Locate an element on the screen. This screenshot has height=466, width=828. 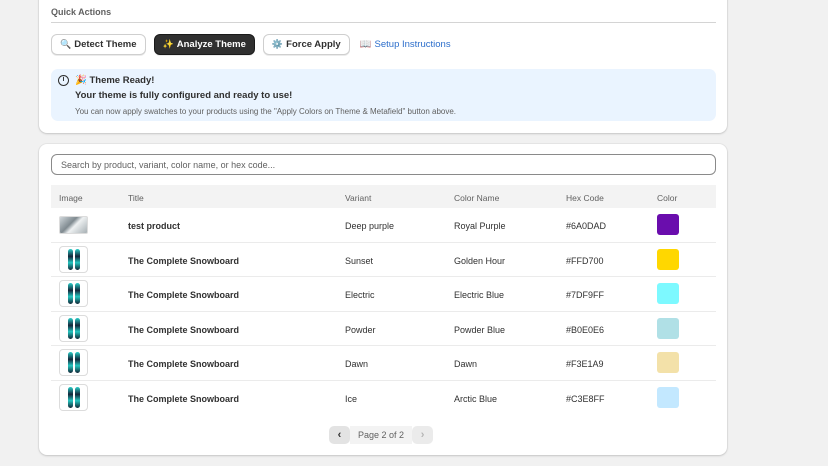
setup-instructions-label: Setup Instructions is located at coordinates (412, 44).